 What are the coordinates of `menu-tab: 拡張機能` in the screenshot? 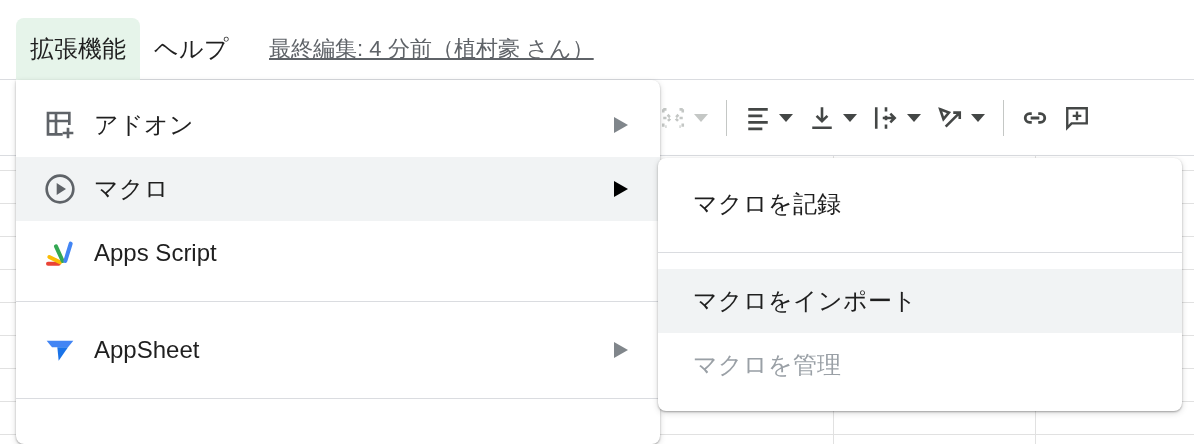 It's located at (78, 48).